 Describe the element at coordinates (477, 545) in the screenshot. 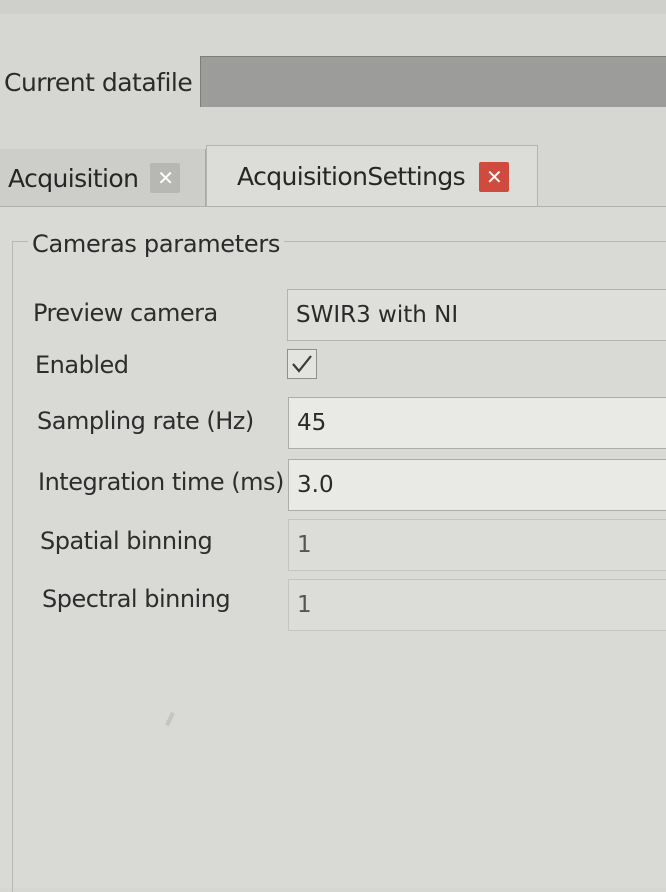

I see `spatial-binning-input: 1` at that location.